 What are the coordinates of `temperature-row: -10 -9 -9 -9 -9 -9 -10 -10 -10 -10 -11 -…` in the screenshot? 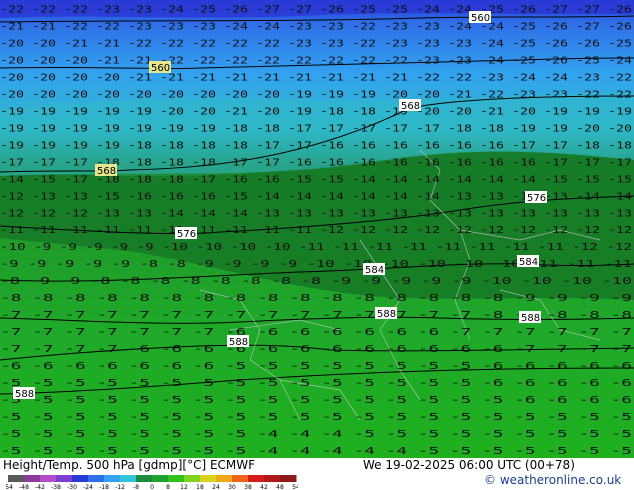 It's located at (316, 247).